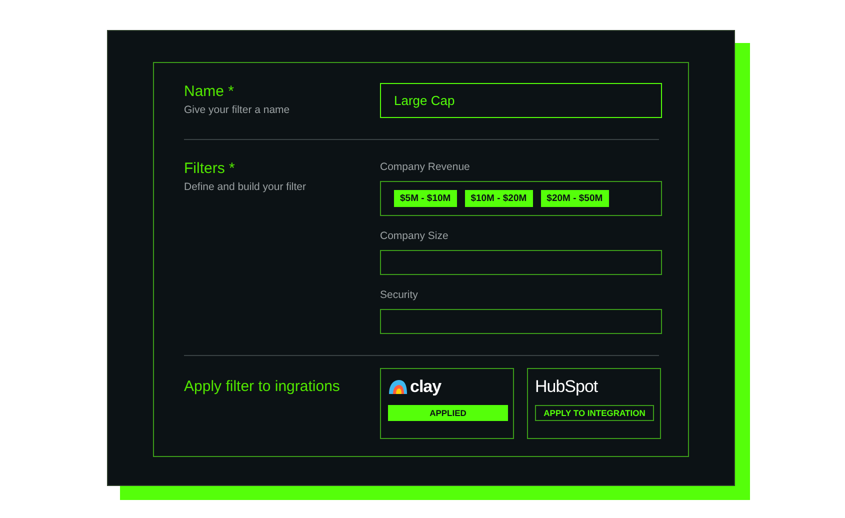 The height and width of the screenshot is (518, 845). What do you see at coordinates (262, 387) in the screenshot?
I see `section-title: Apply filter to ingrations` at bounding box center [262, 387].